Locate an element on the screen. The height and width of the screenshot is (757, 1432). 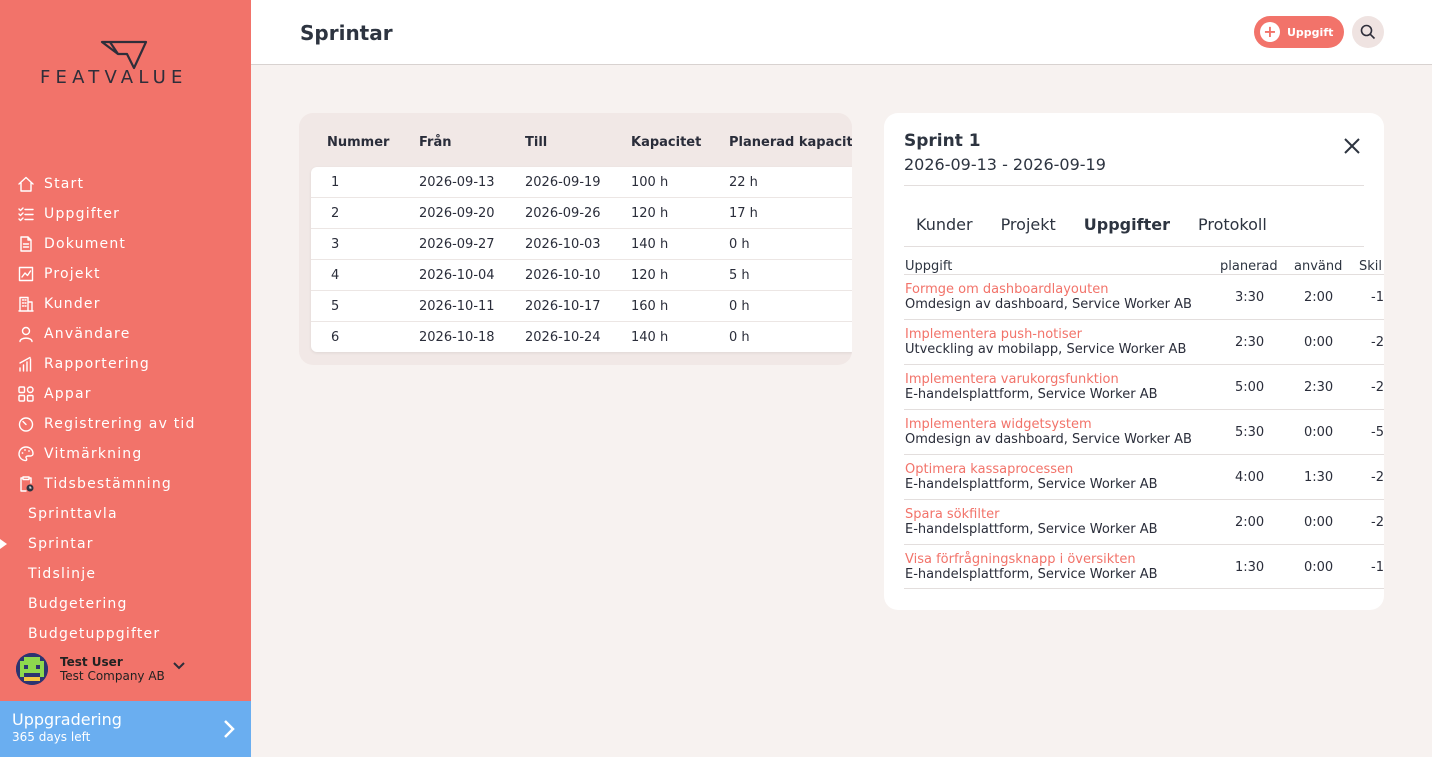
sidebar-item-label: Registrering av tid is located at coordinates (120, 424).